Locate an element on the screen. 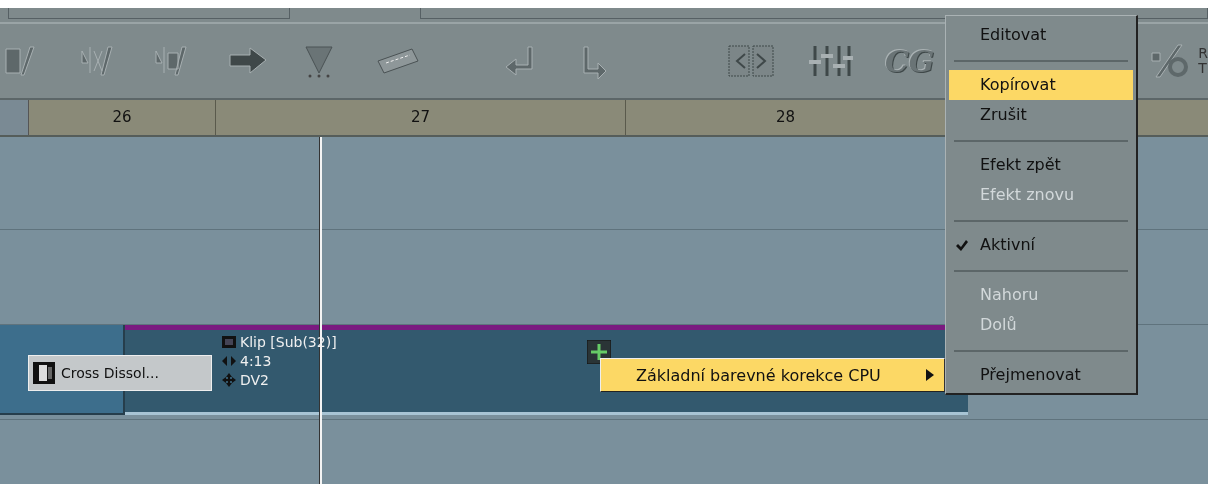  menu-item: Kopírovat is located at coordinates (1041, 85).